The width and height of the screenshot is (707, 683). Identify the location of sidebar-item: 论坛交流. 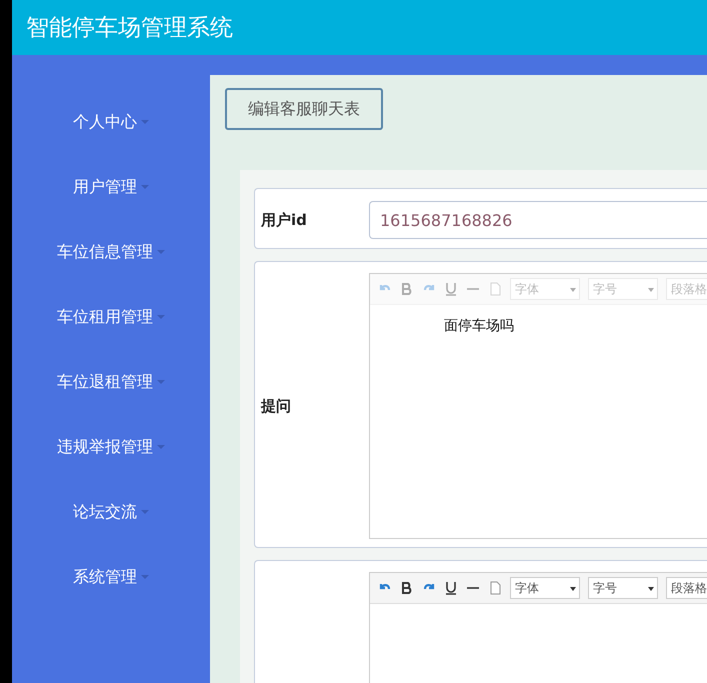
(111, 512).